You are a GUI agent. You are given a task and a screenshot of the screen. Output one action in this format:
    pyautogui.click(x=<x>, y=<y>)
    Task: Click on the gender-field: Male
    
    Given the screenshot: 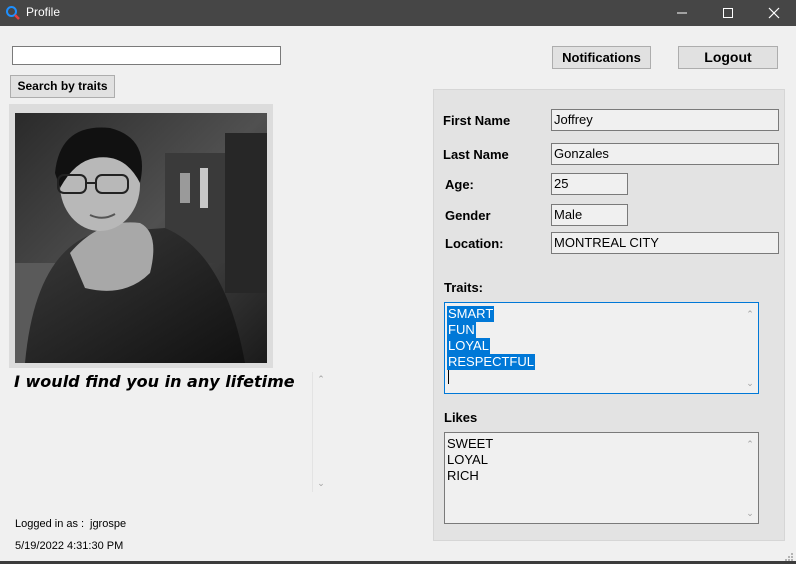 What is the action you would take?
    pyautogui.click(x=589, y=215)
    